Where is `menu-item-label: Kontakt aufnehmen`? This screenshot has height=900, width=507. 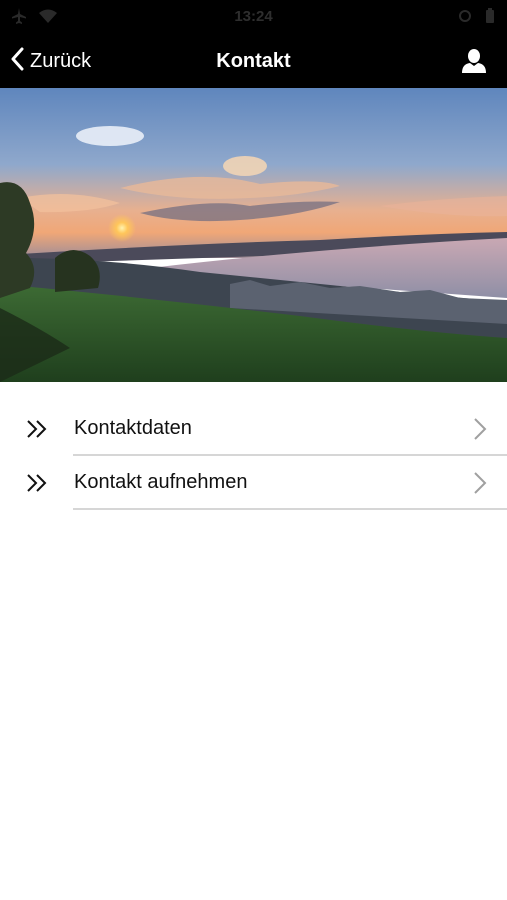 menu-item-label: Kontakt aufnehmen is located at coordinates (161, 482).